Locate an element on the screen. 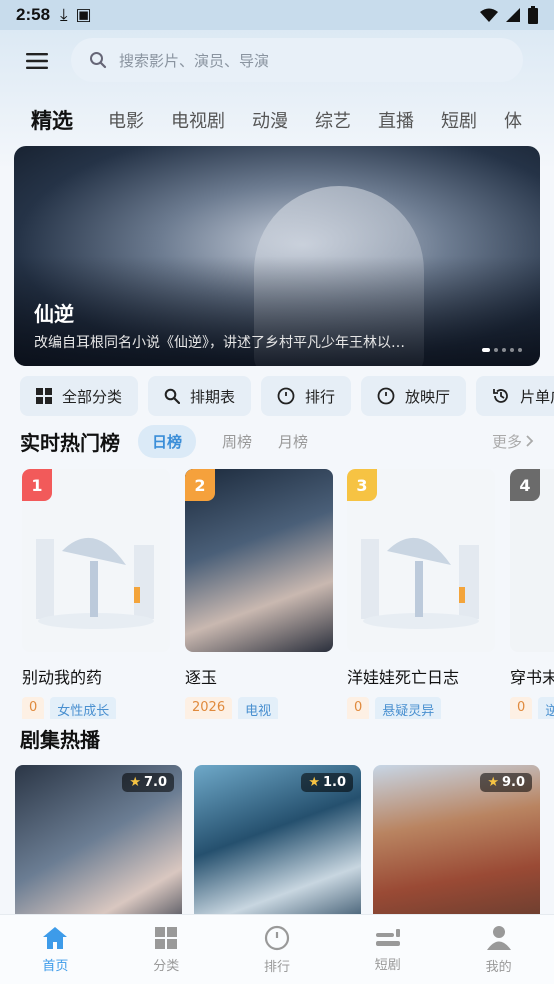  drama-list: ★ 7.0 ★ 1.0 ★ 9.0 is located at coordinates (284, 840).